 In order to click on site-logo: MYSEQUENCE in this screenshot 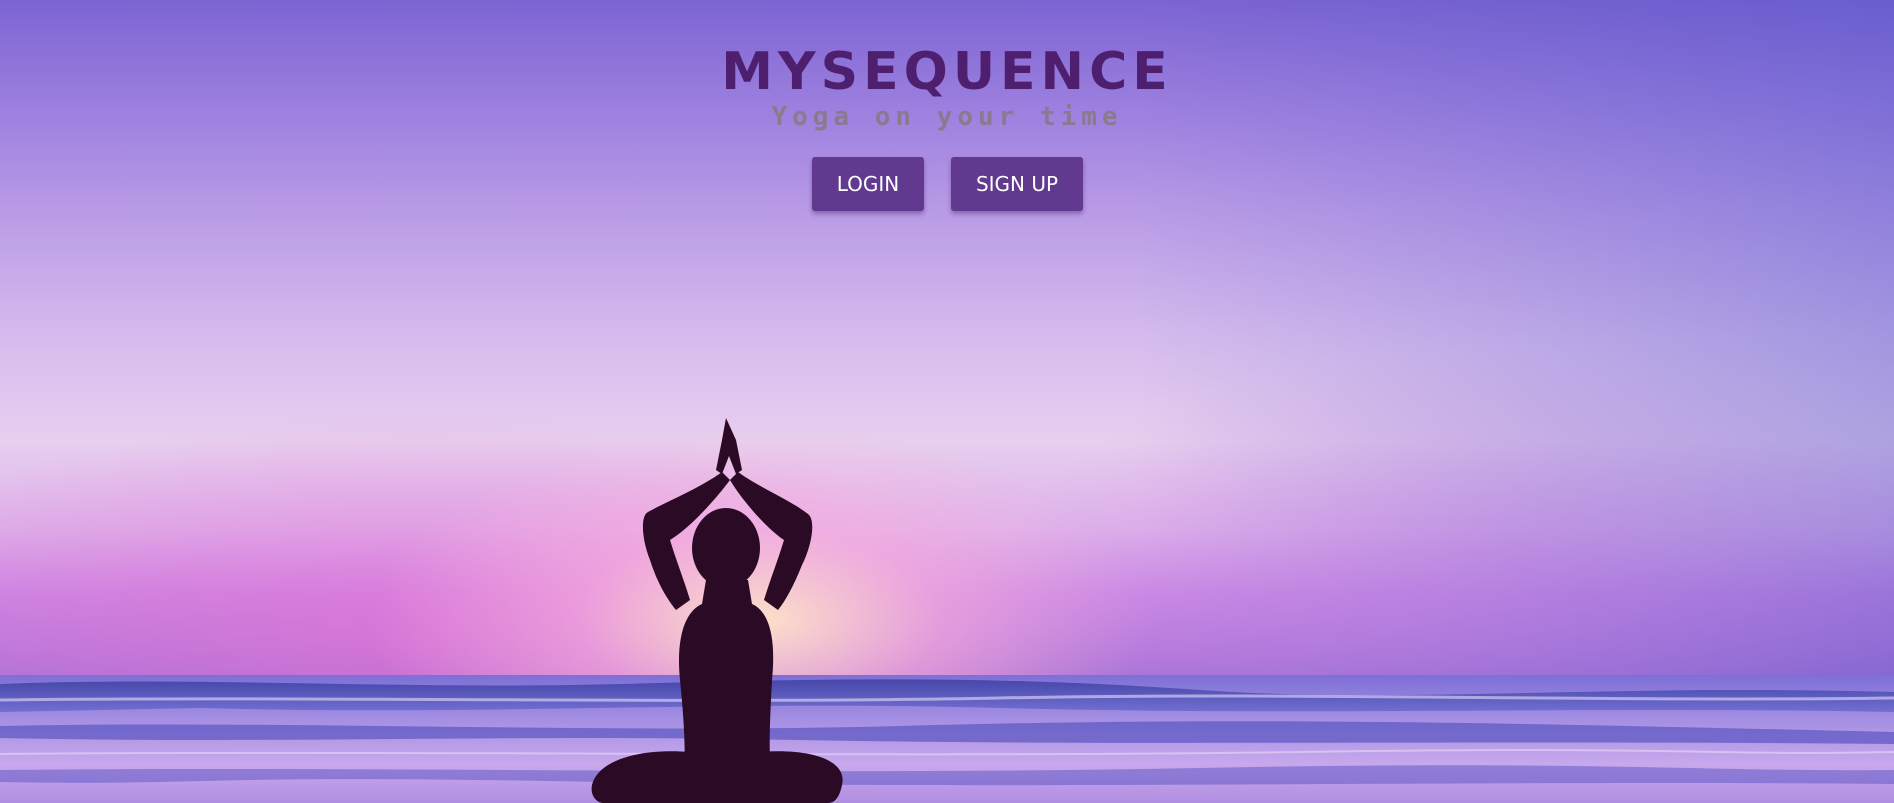, I will do `click(947, 72)`.